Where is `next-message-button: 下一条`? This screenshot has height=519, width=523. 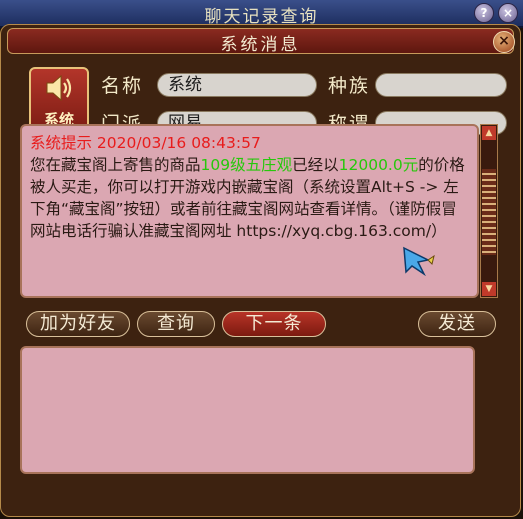 next-message-button: 下一条 is located at coordinates (274, 324).